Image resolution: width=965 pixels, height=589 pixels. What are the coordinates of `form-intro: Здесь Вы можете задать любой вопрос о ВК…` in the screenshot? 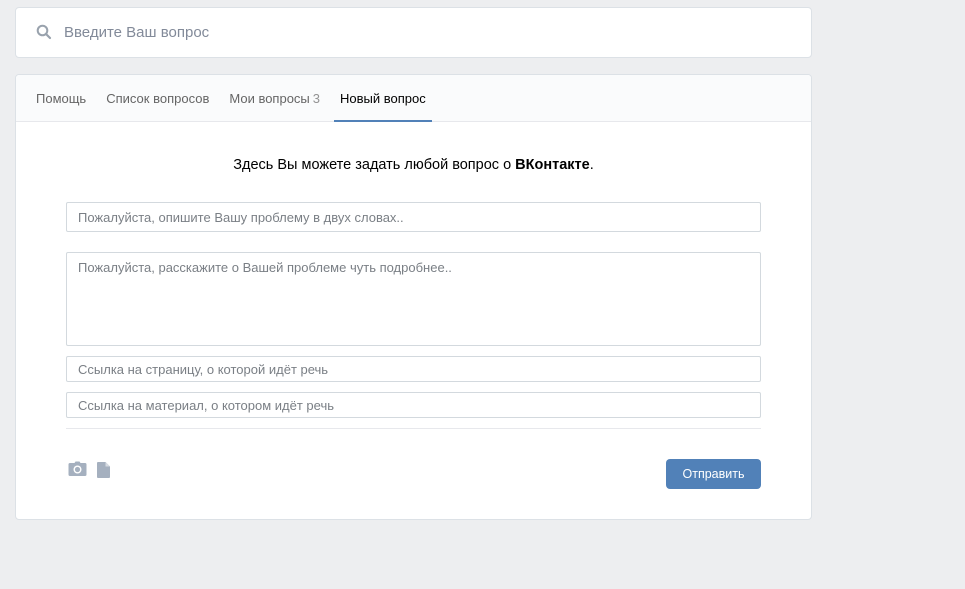 It's located at (413, 165).